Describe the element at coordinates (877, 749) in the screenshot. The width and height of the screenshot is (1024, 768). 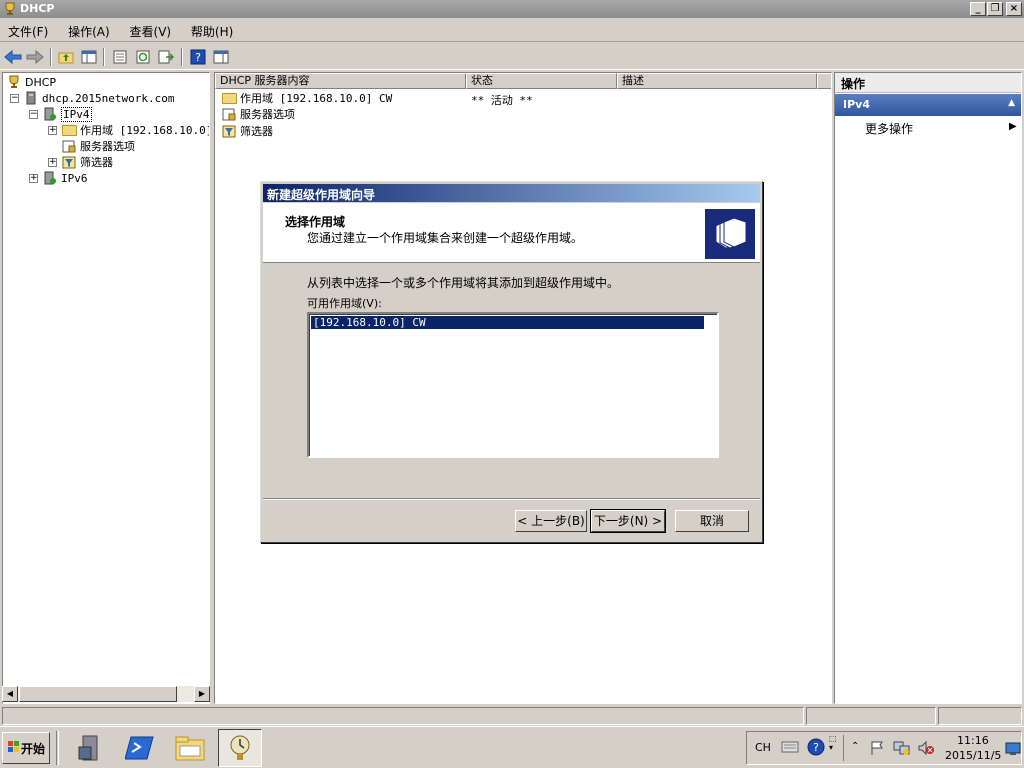
I see `action-center-flag-icon` at that location.